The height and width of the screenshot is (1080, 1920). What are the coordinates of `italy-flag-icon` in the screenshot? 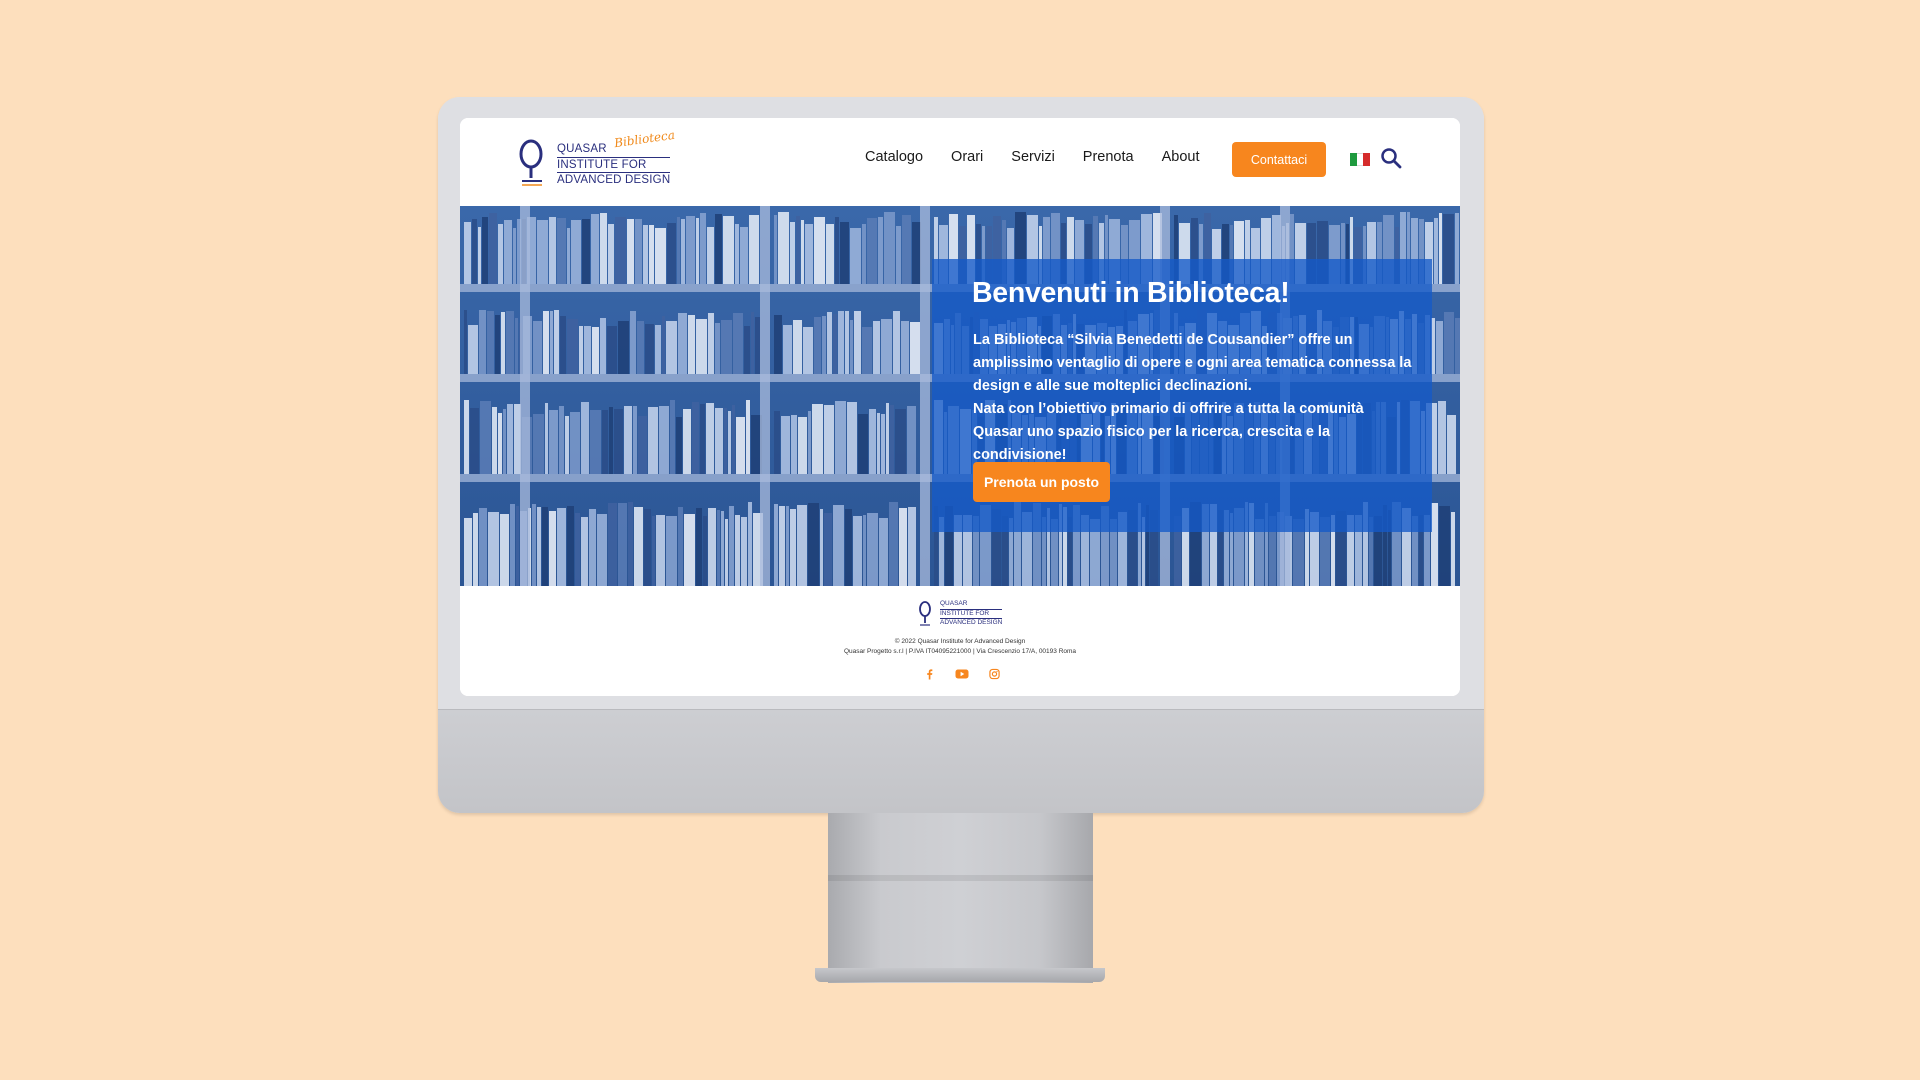 It's located at (1360, 159).